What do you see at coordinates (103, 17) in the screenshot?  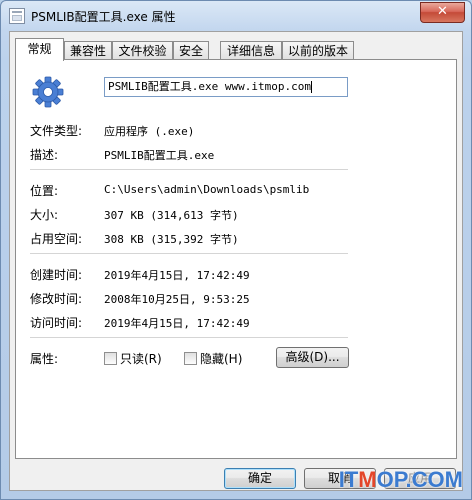 I see `window-title: PSMLIB配置工具.exe 属性` at bounding box center [103, 17].